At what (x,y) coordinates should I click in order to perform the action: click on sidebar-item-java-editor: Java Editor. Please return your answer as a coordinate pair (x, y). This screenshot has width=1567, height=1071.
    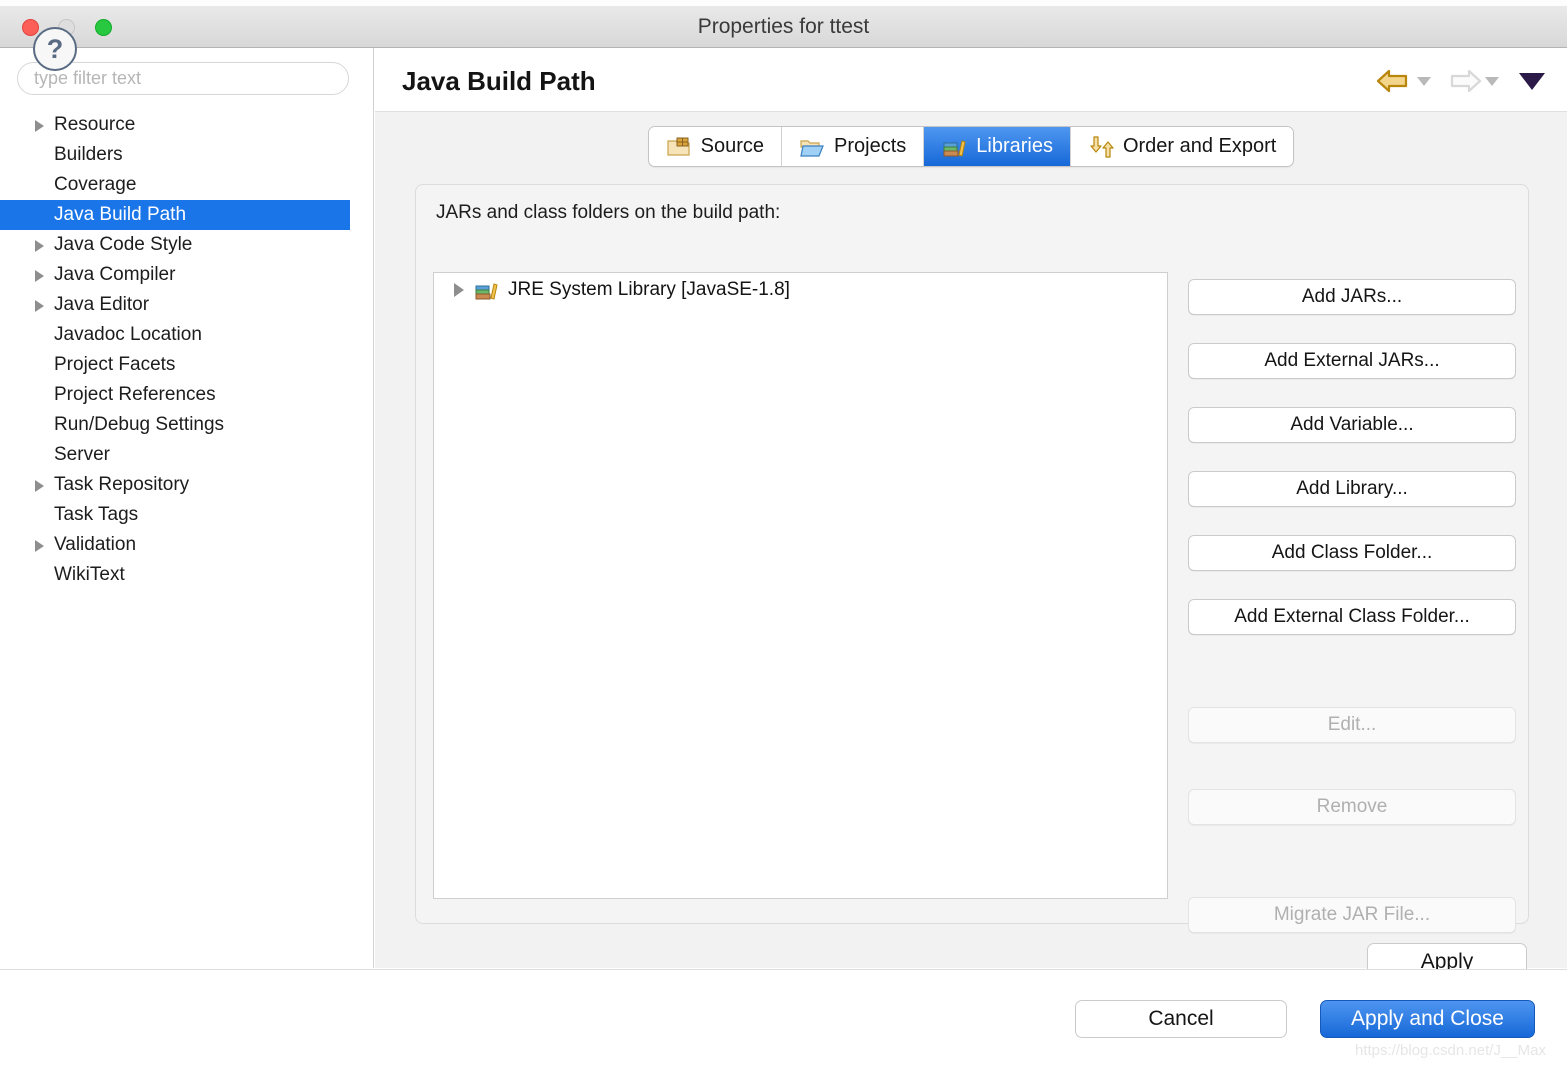
    Looking at the image, I should click on (186, 305).